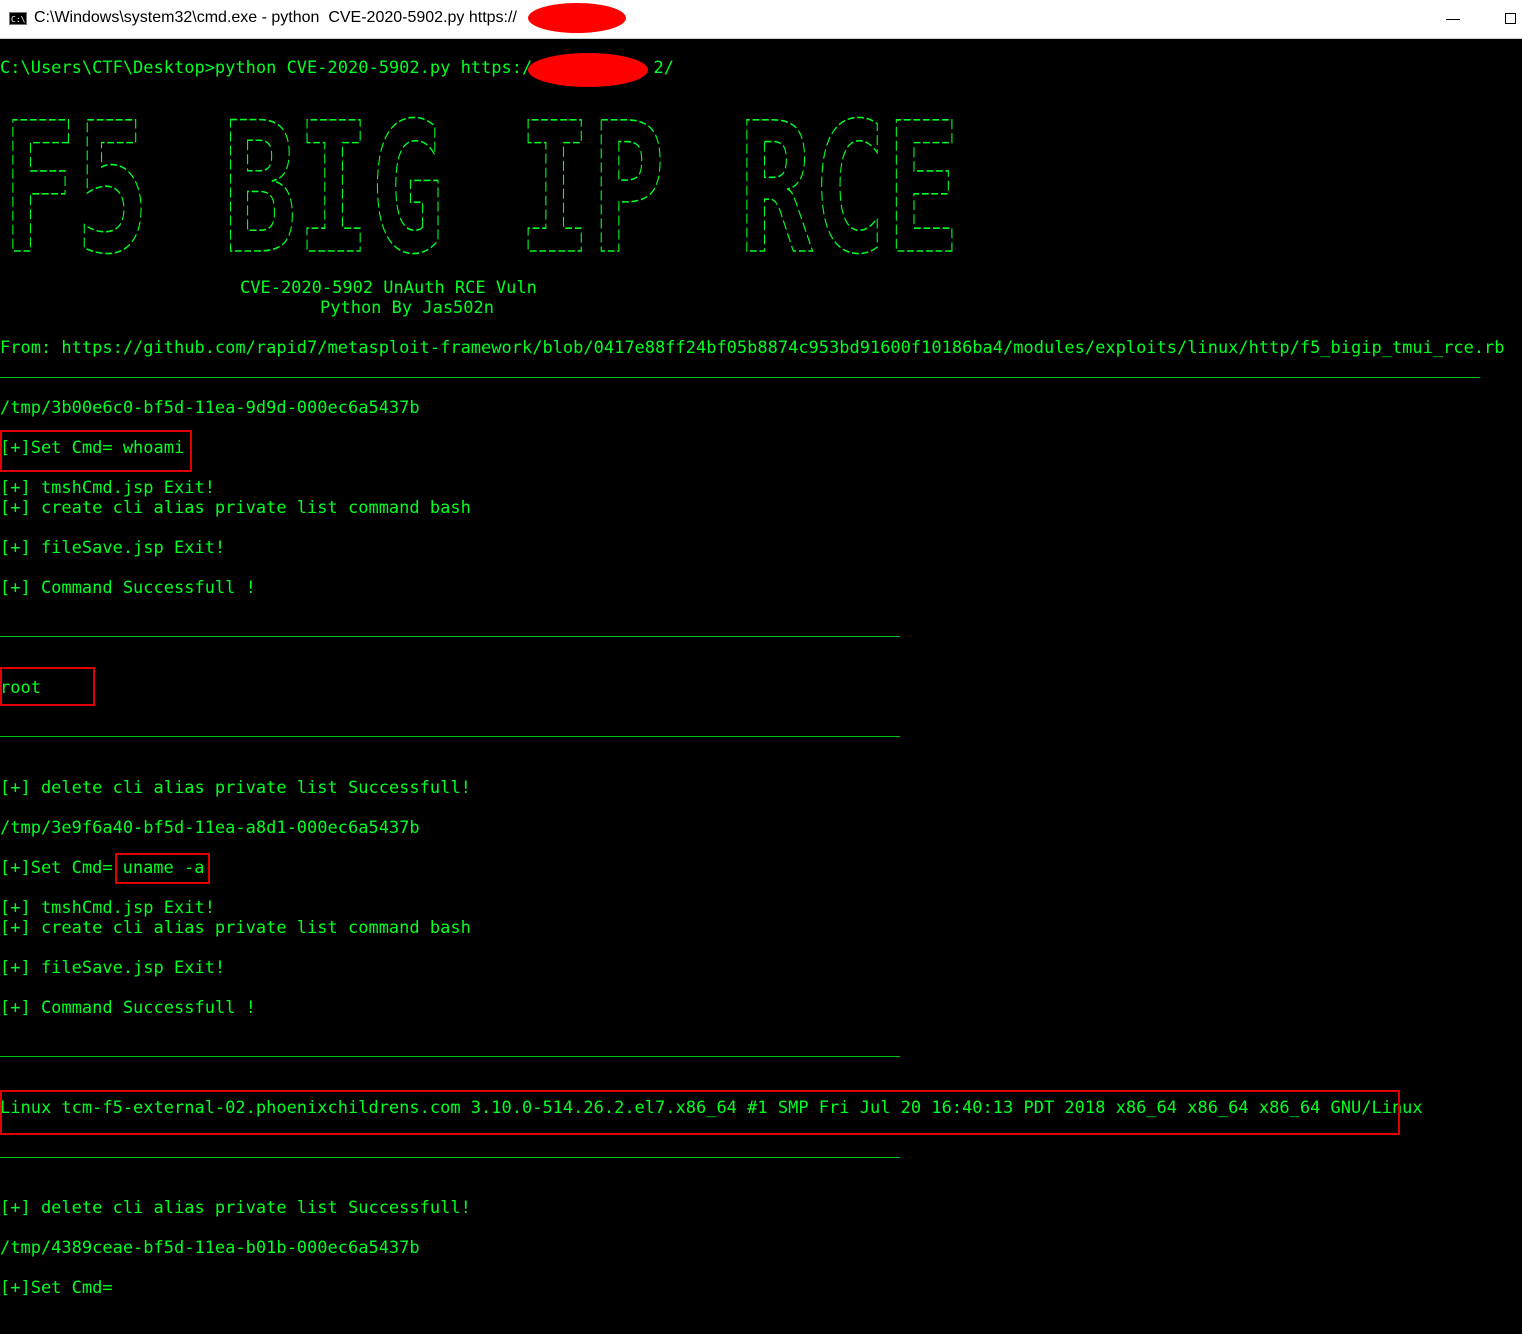  What do you see at coordinates (588, 70) in the screenshot?
I see `prompt-redaction-mark` at bounding box center [588, 70].